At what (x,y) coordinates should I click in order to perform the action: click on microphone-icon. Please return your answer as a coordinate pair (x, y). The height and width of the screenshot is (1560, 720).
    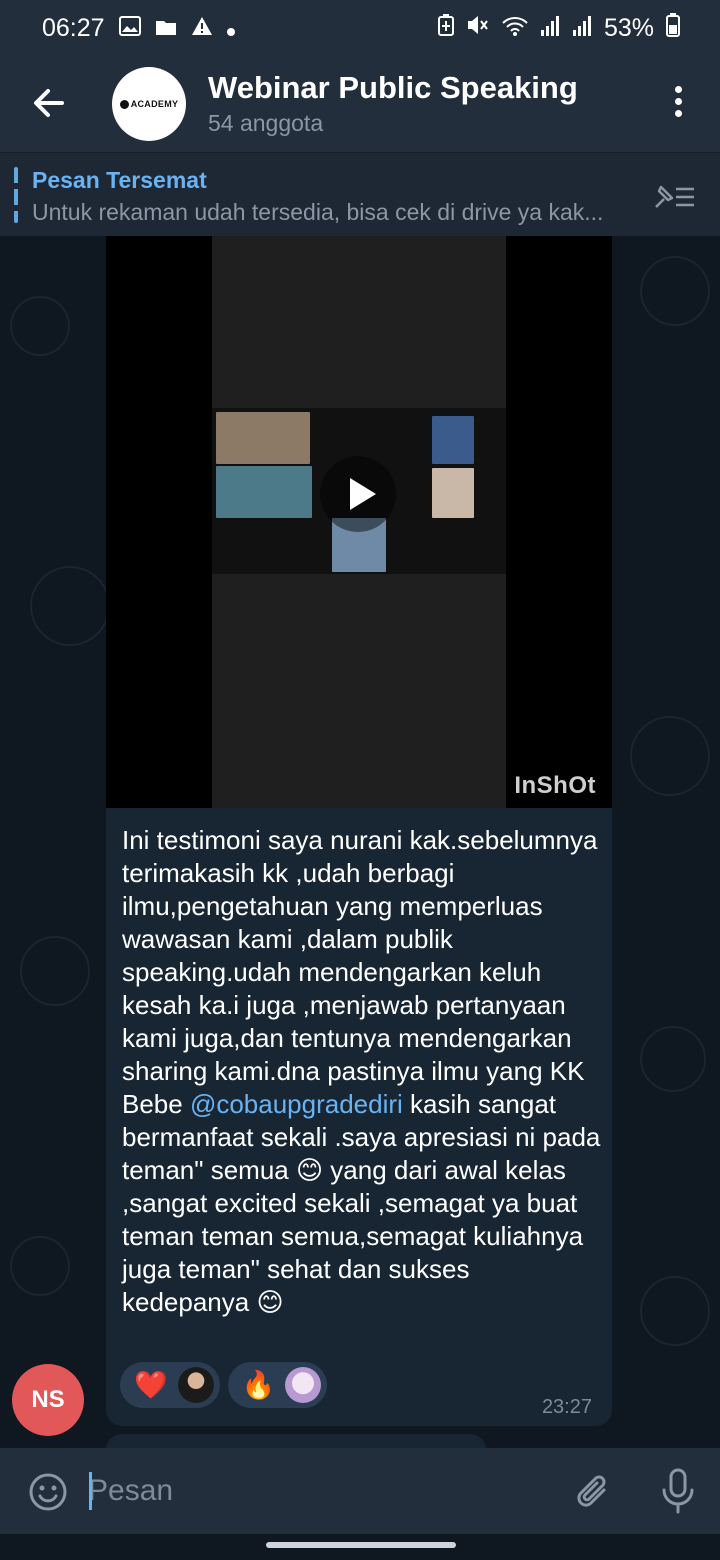
    Looking at the image, I should click on (678, 1491).